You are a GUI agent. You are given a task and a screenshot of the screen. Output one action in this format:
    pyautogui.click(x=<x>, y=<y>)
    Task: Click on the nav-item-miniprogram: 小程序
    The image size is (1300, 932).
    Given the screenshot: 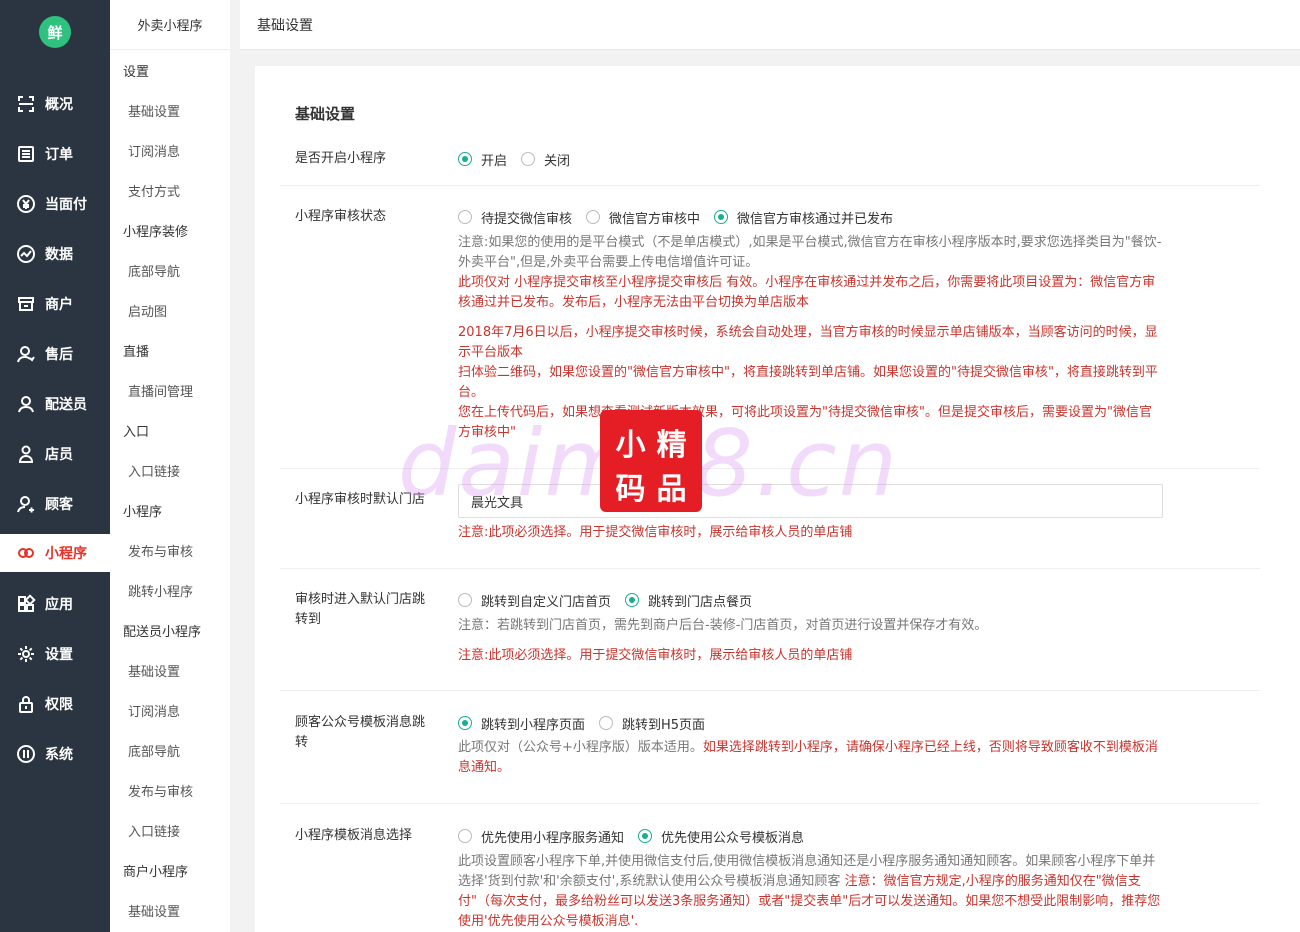 What is the action you would take?
    pyautogui.click(x=55, y=553)
    